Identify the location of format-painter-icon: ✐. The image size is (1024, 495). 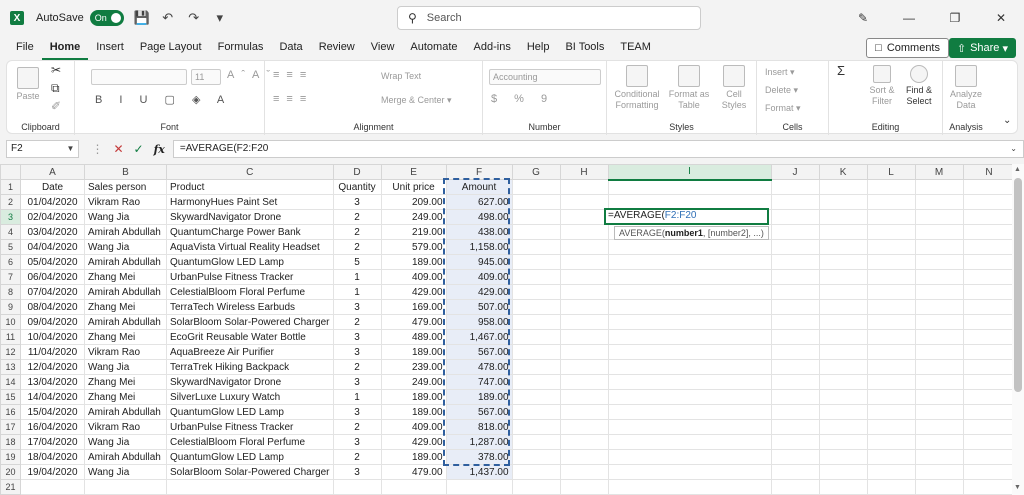
(56, 106).